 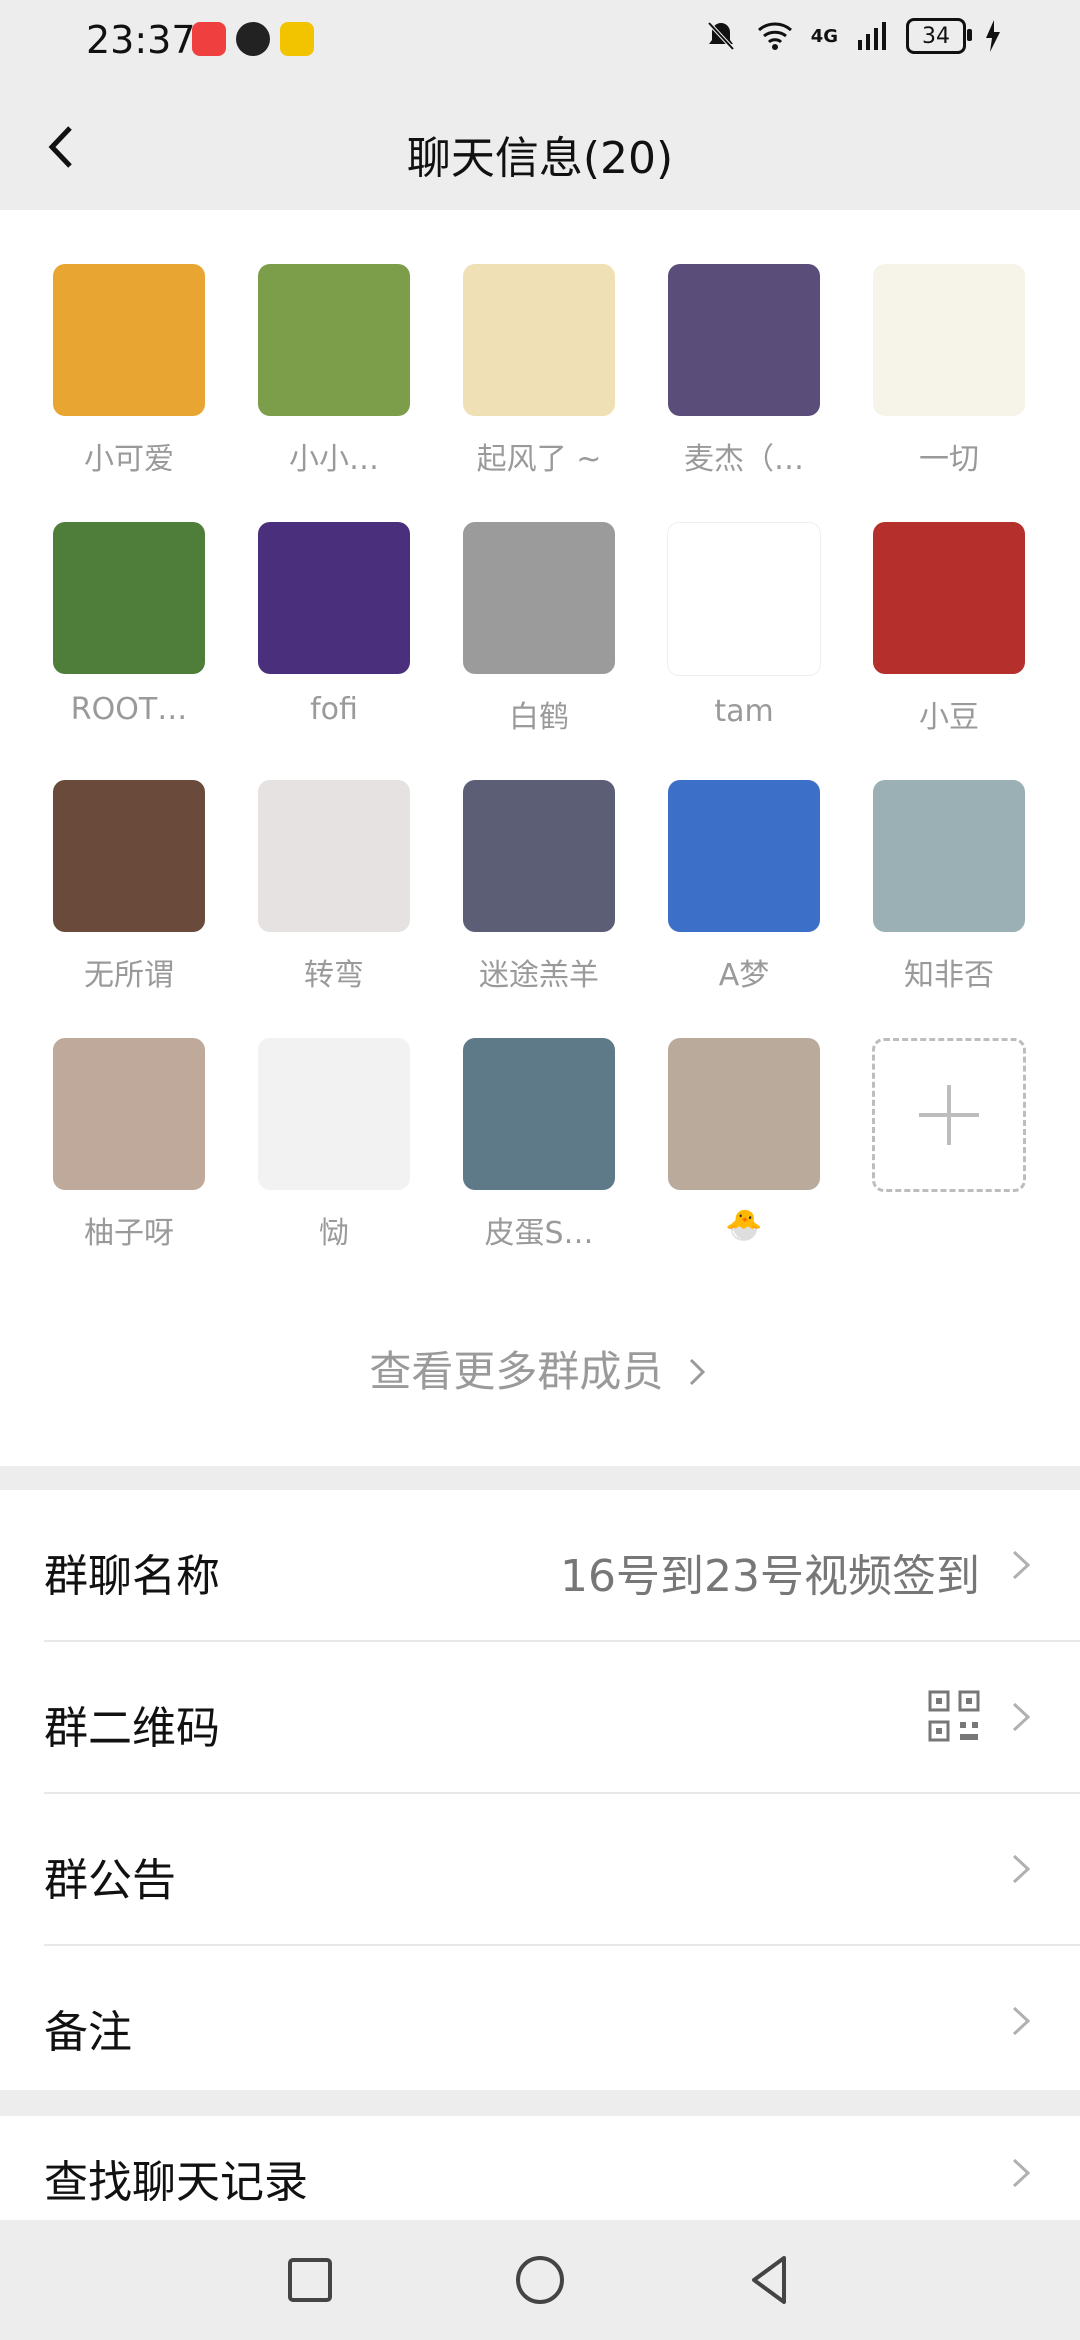 I want to click on member-item: 恸, so click(x=334, y=1145).